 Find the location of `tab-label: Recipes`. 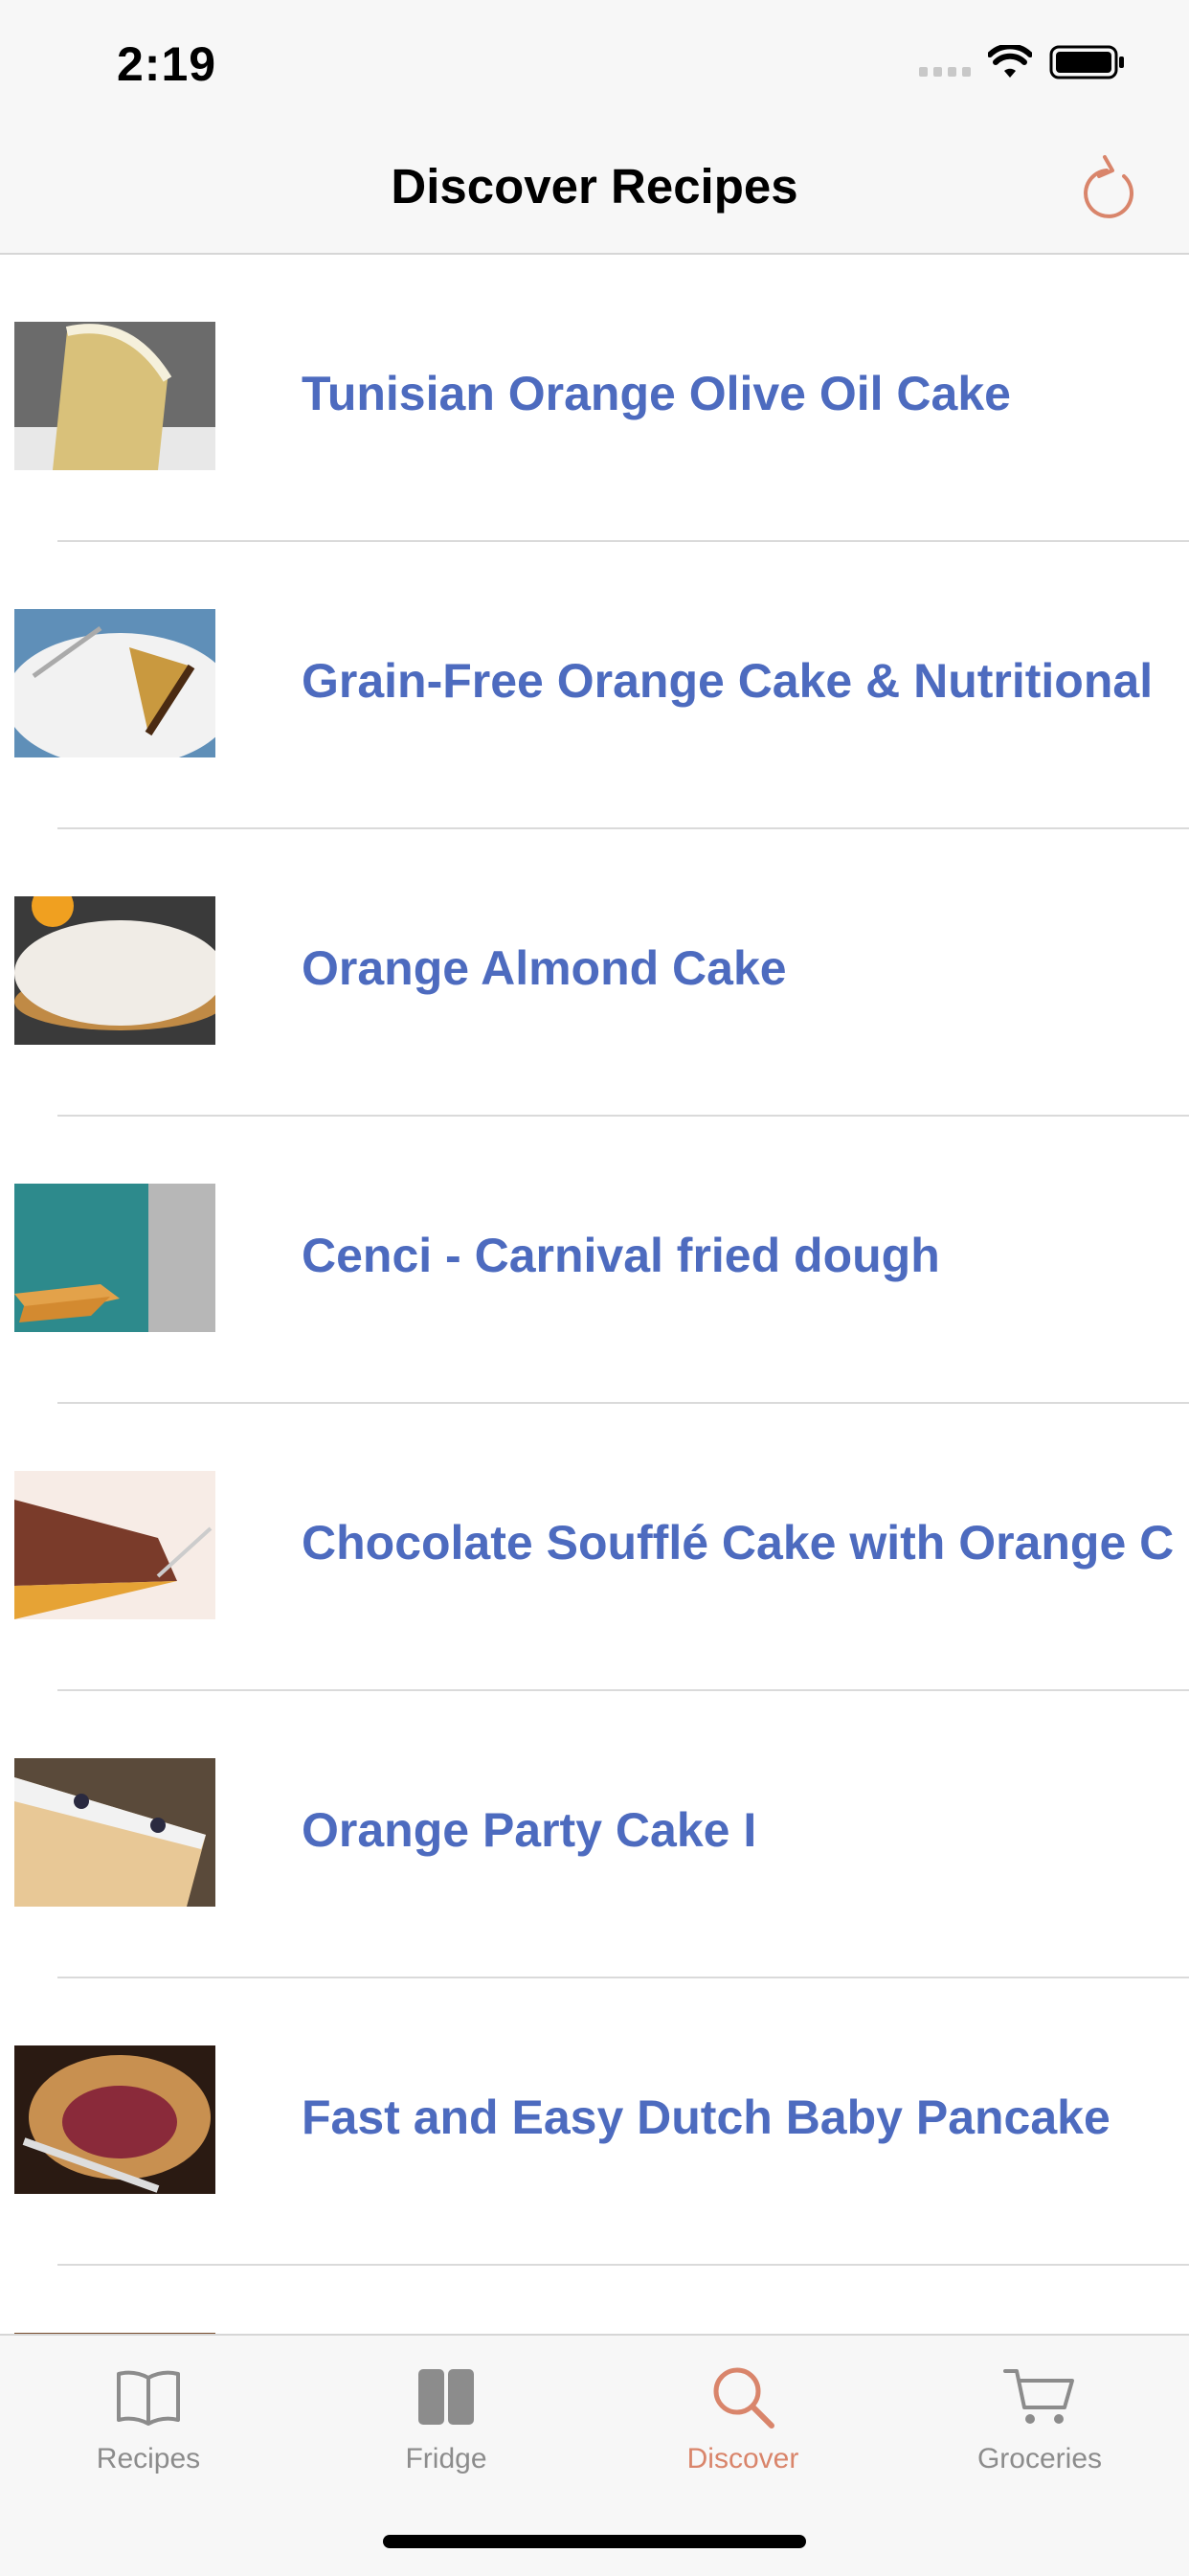

tab-label: Recipes is located at coordinates (148, 2458).